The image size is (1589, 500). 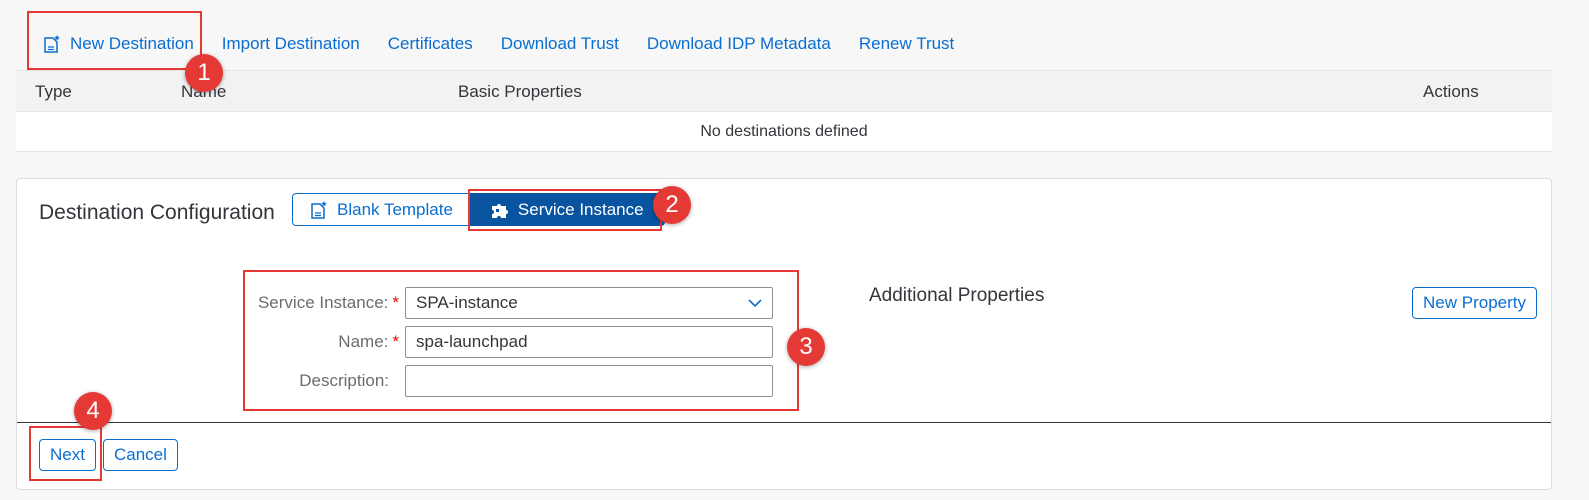 I want to click on blank-template-button: Blank Template, so click(x=380, y=209).